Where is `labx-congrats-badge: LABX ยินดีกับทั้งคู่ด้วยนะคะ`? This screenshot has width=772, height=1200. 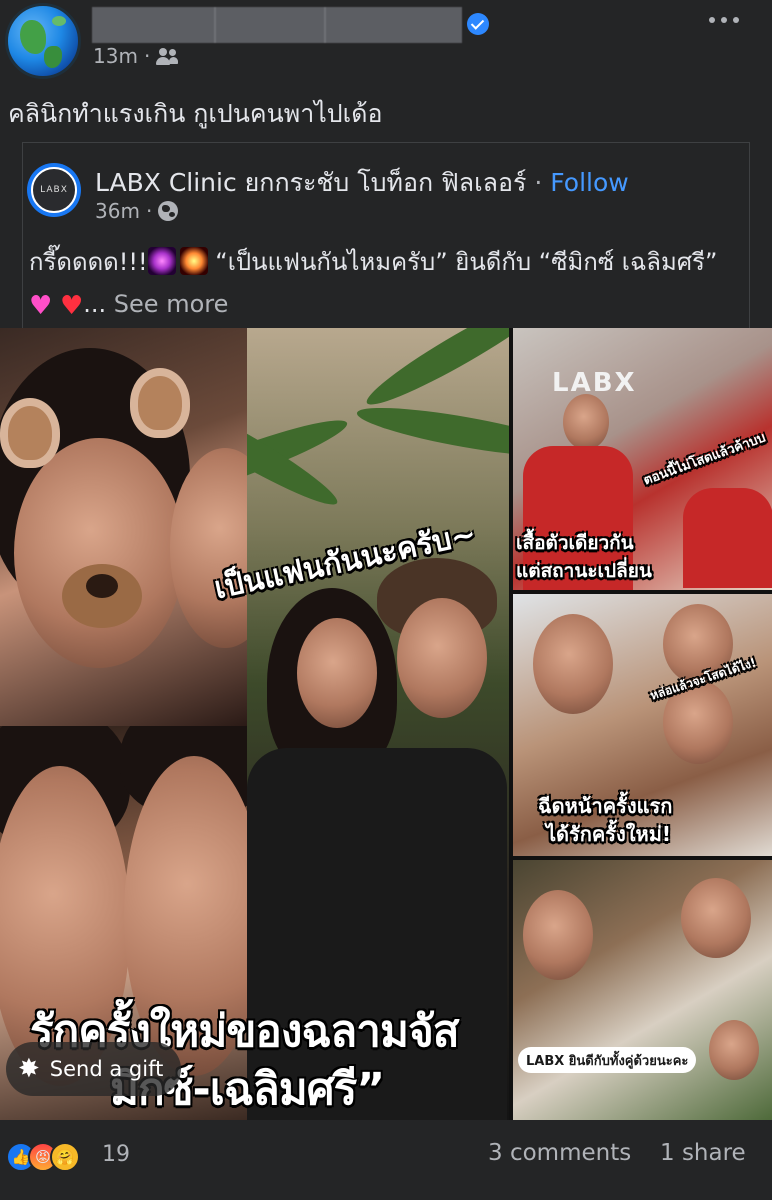
labx-congrats-badge: LABX ยินดีกับทั้งคู่ด้วยนะคะ is located at coordinates (607, 1060).